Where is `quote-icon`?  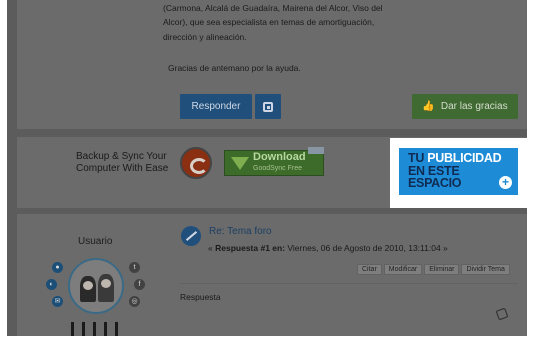 quote-icon is located at coordinates (268, 106).